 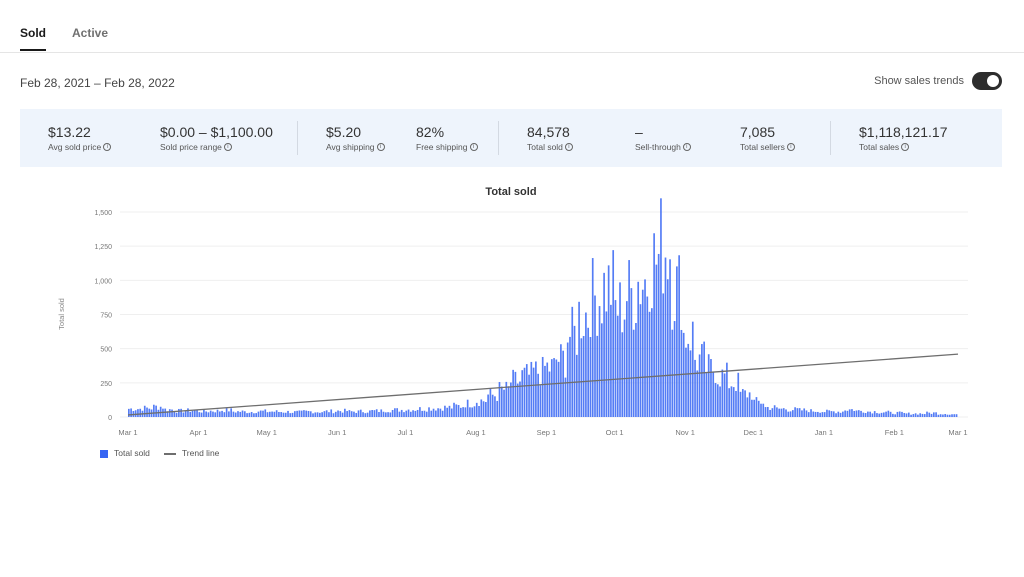 What do you see at coordinates (159, 453) in the screenshot?
I see `chart-legend: Total sold Trend line` at bounding box center [159, 453].